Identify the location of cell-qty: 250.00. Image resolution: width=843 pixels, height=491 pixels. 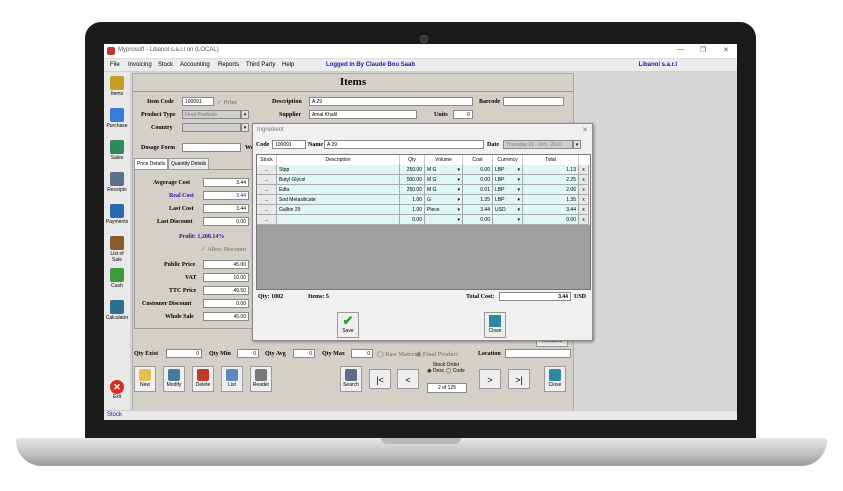
(412, 190).